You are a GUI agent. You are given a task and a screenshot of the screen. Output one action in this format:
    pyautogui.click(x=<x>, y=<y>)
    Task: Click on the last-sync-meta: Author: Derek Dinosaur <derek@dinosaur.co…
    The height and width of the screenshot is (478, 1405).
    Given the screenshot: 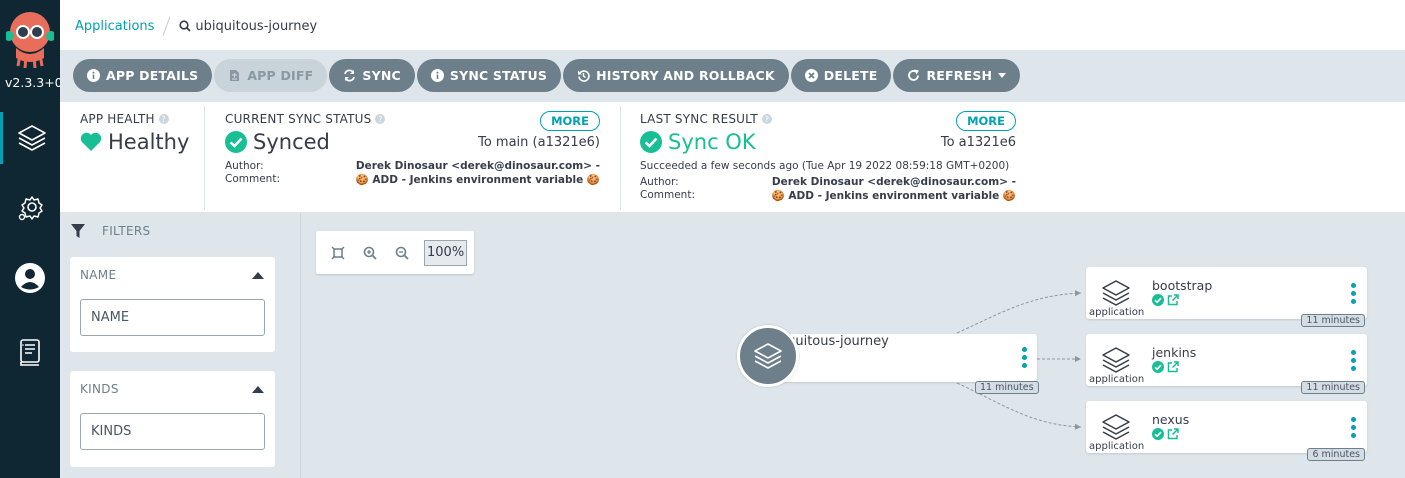 What is the action you would take?
    pyautogui.click(x=828, y=189)
    